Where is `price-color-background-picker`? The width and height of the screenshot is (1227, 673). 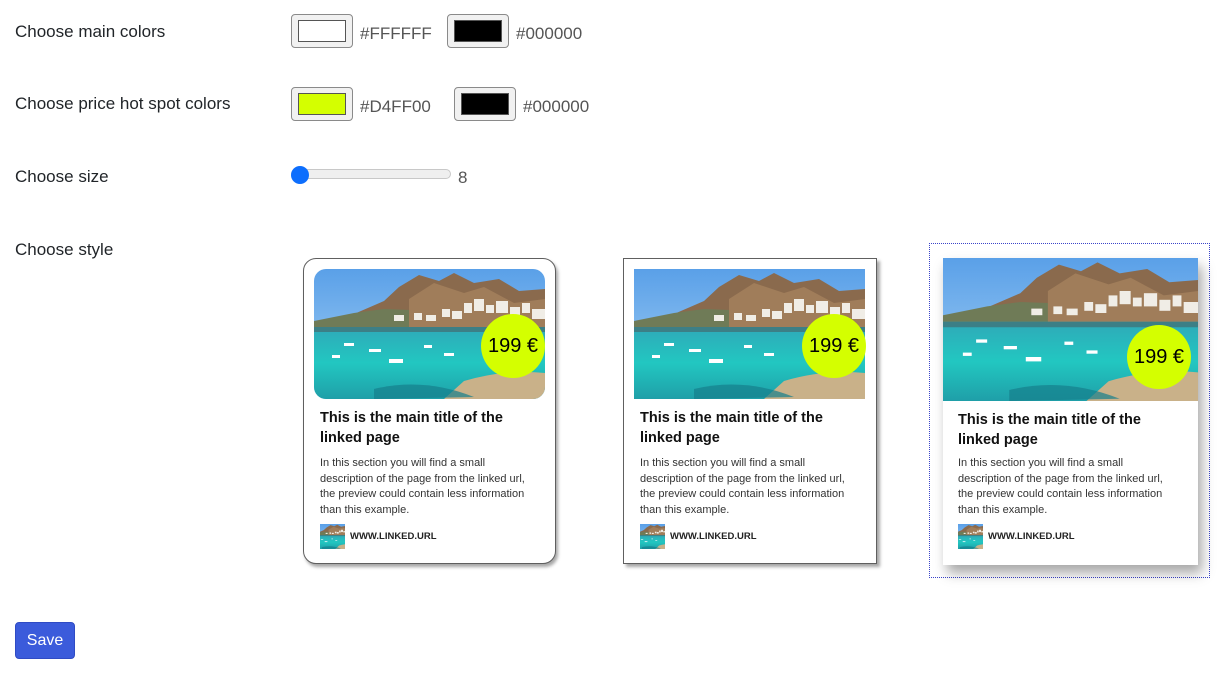 price-color-background-picker is located at coordinates (322, 104).